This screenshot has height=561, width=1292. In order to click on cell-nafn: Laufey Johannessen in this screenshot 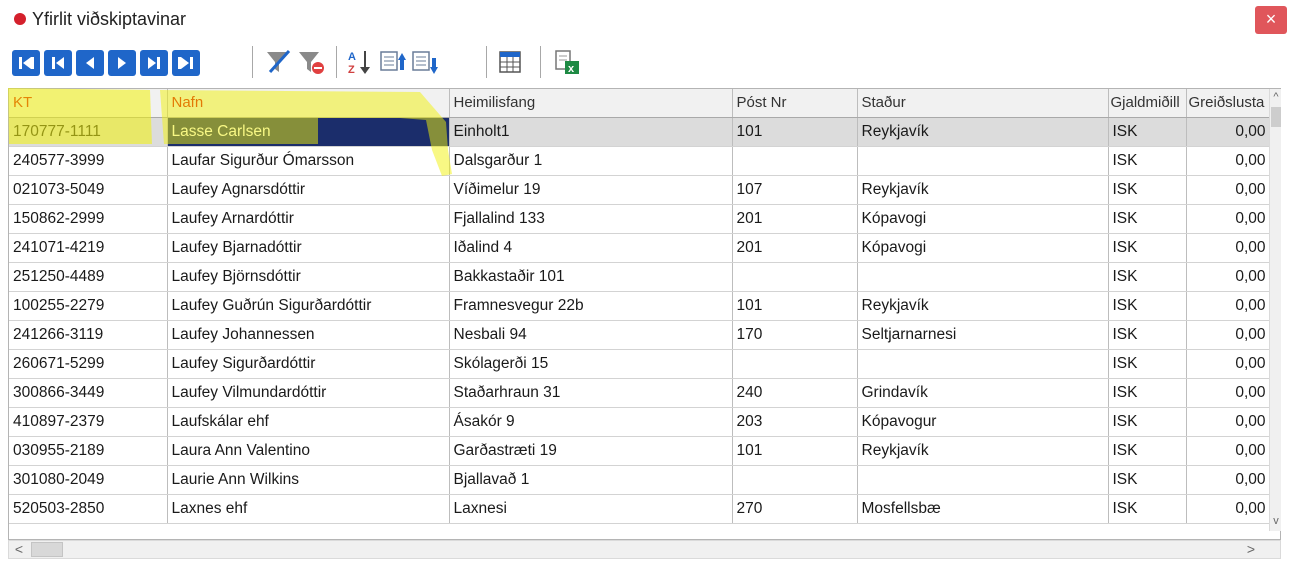, I will do `click(308, 335)`.